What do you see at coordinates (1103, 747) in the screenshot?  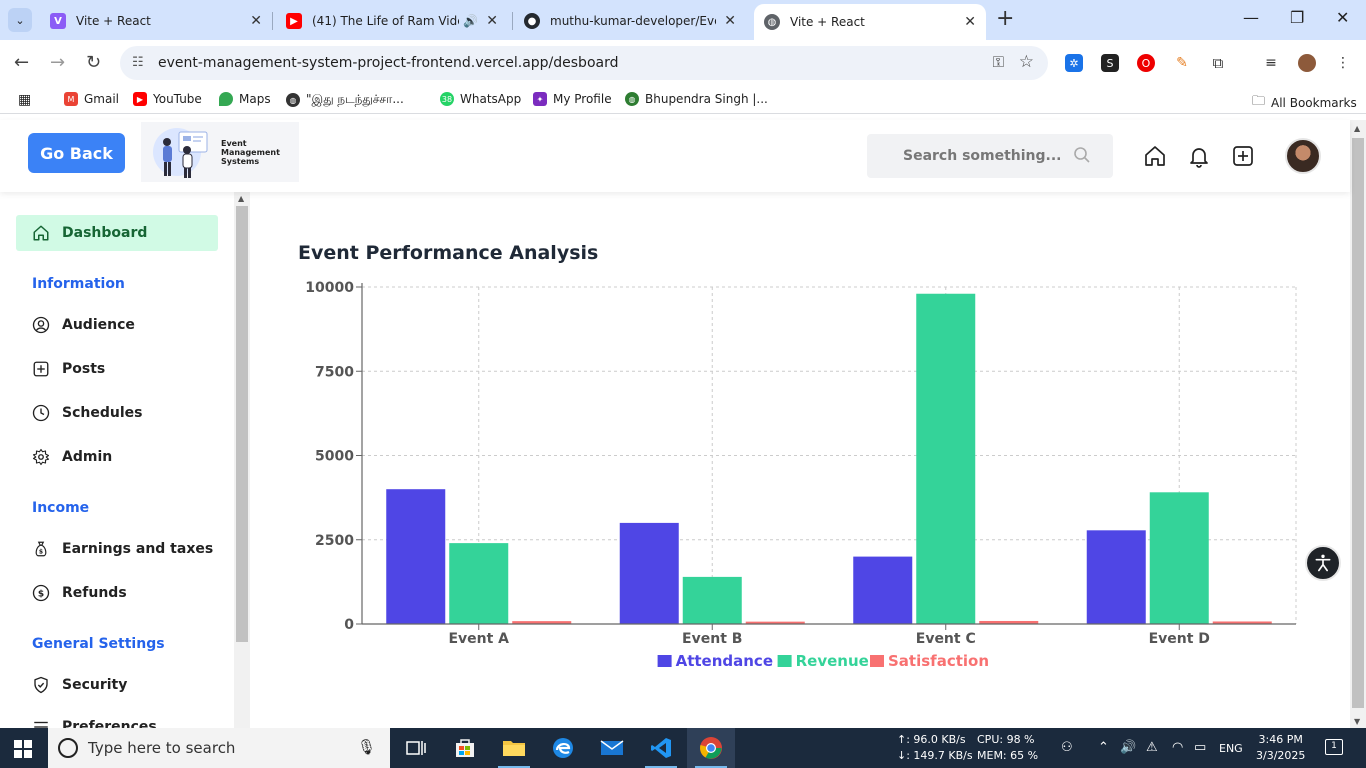 I see `chevron-up-icon: ⌃` at bounding box center [1103, 747].